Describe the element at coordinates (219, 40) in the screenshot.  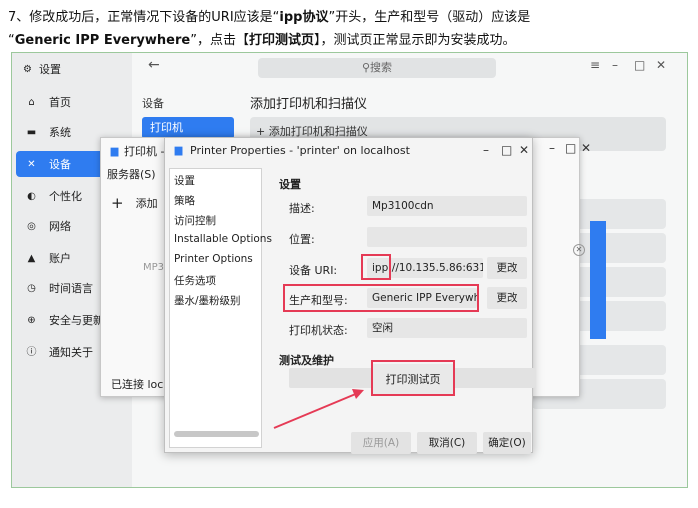
I see `instruction-text-part: ”，点击【` at that location.